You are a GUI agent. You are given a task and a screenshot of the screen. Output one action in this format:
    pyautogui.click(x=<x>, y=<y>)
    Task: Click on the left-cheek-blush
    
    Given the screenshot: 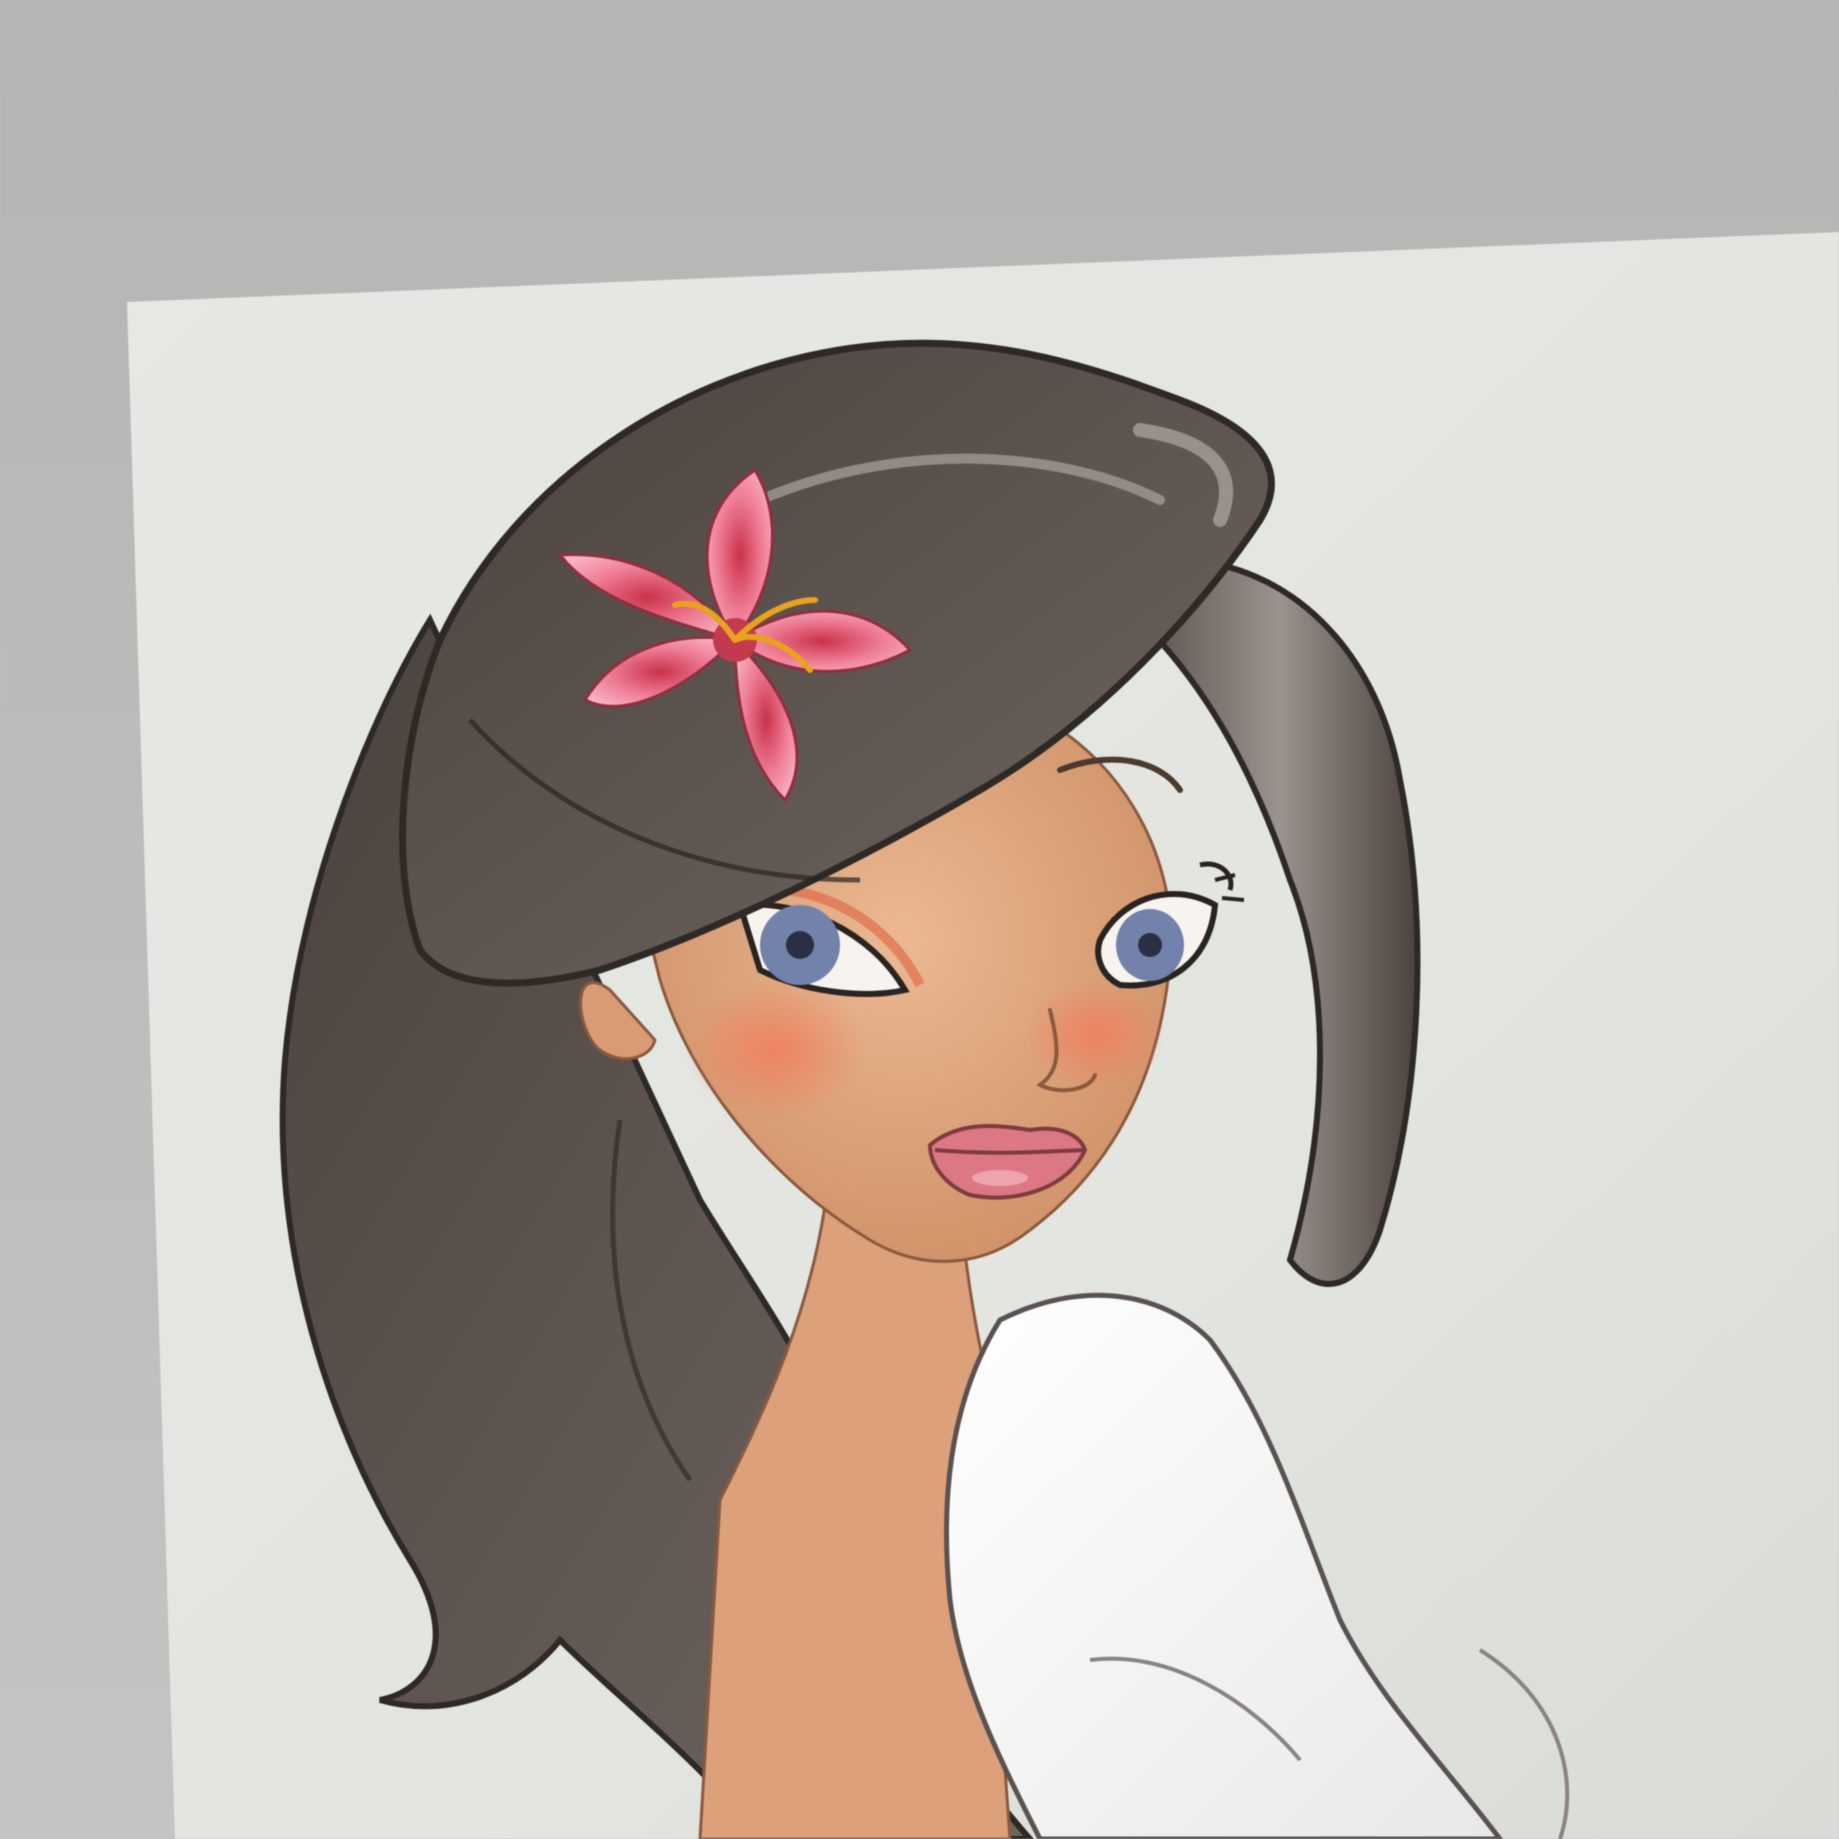 What is the action you would take?
    pyautogui.click(x=775, y=1050)
    